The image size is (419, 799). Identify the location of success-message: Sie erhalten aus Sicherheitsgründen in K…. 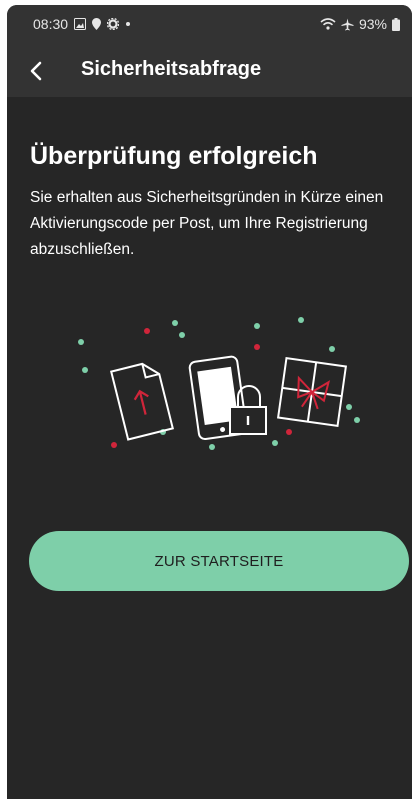
(207, 223).